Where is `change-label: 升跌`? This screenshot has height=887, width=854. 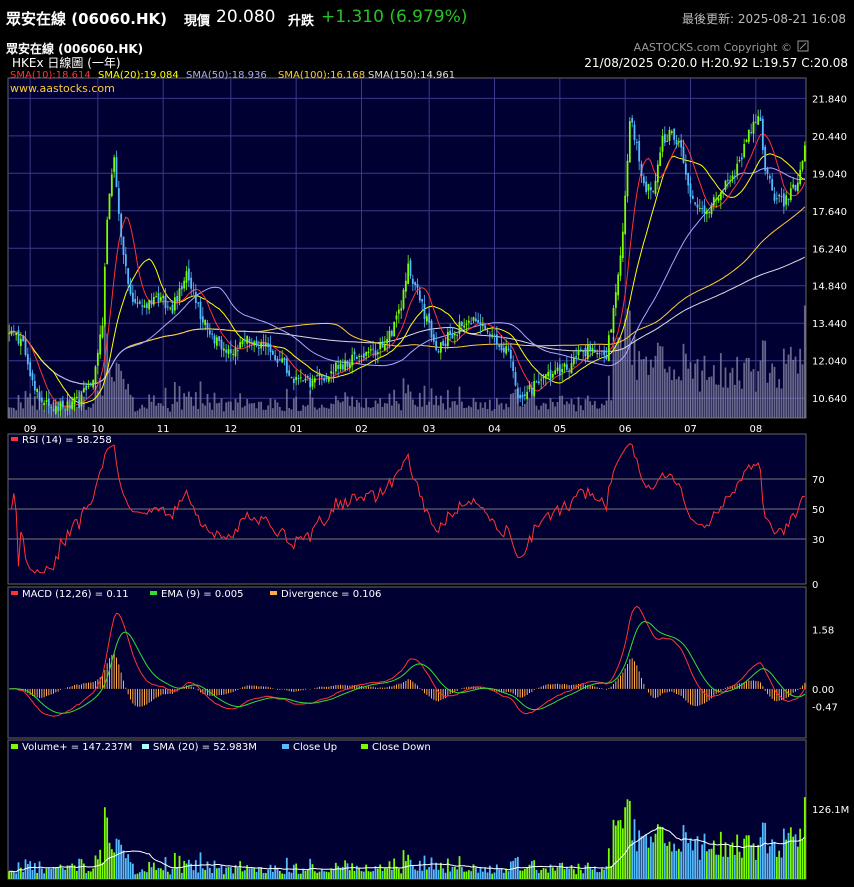
change-label: 升跌 is located at coordinates (301, 21).